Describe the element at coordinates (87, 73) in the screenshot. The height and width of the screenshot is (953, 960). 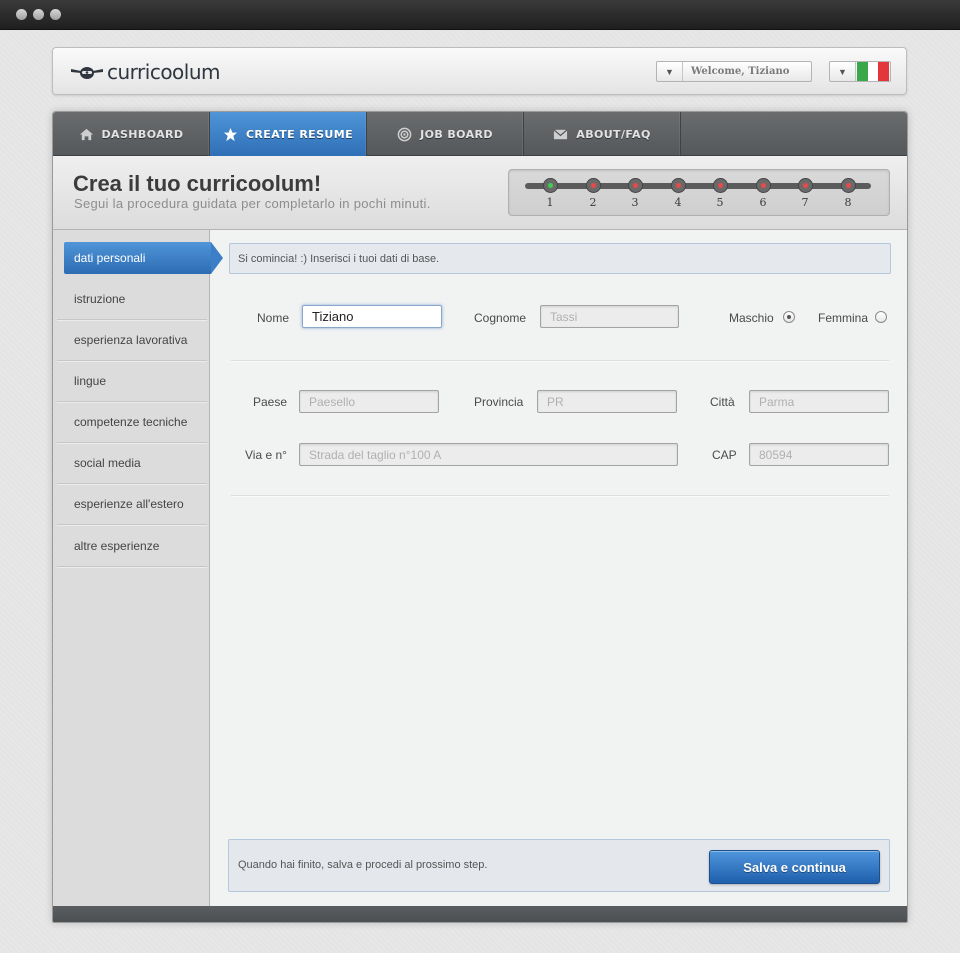
I see `logo-icon` at that location.